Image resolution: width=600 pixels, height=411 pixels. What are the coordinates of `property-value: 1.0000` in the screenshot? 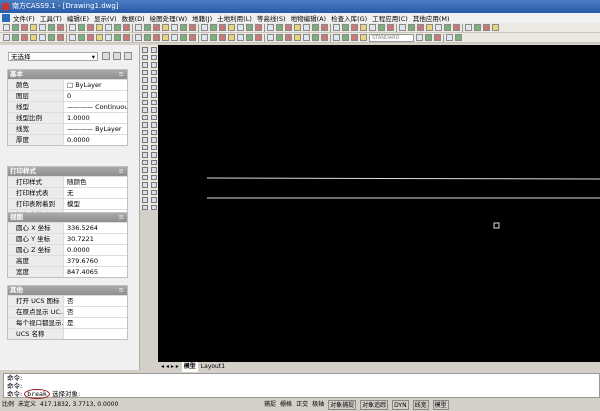 It's located at (95, 118).